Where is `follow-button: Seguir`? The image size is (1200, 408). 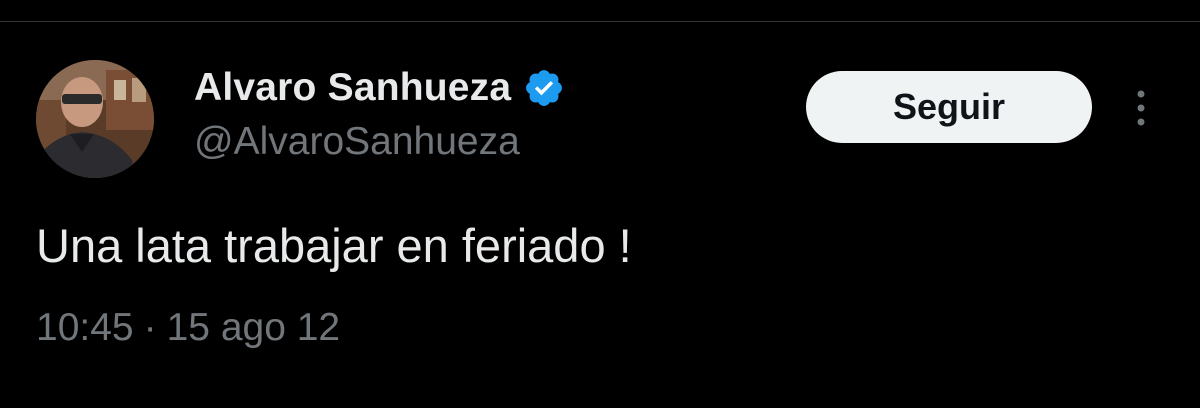
follow-button: Seguir is located at coordinates (949, 107).